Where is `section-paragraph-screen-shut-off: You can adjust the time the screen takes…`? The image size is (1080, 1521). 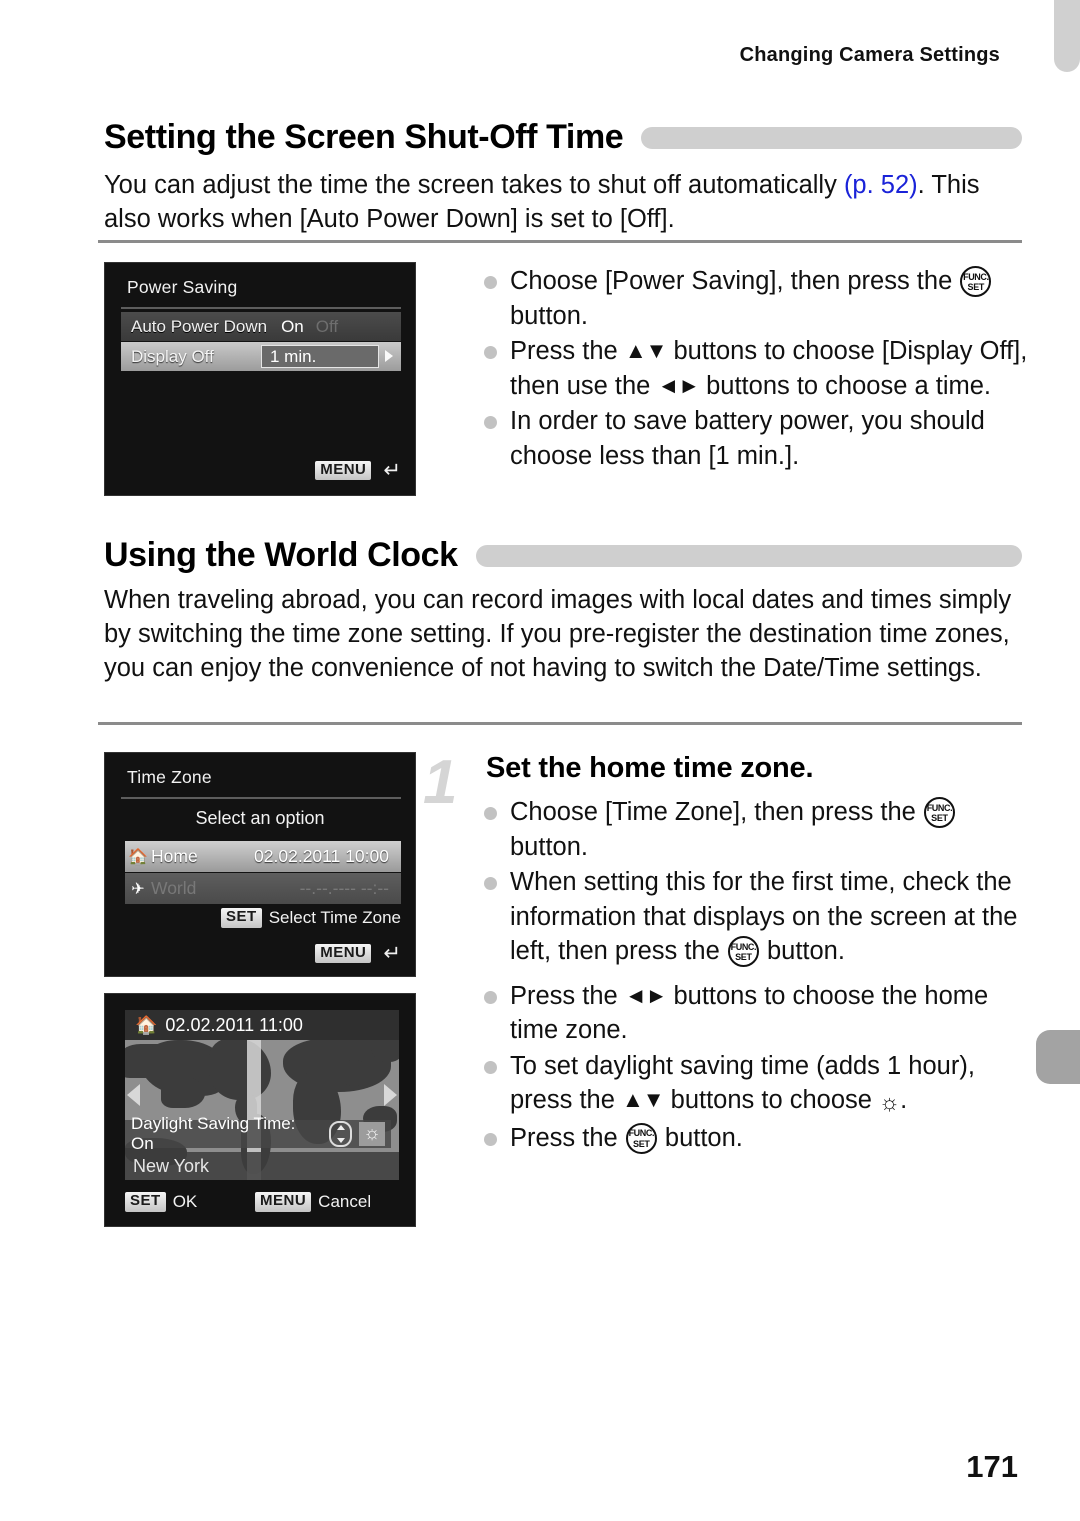
section-paragraph-screen-shut-off: You can adjust the time the screen takes… is located at coordinates (563, 202).